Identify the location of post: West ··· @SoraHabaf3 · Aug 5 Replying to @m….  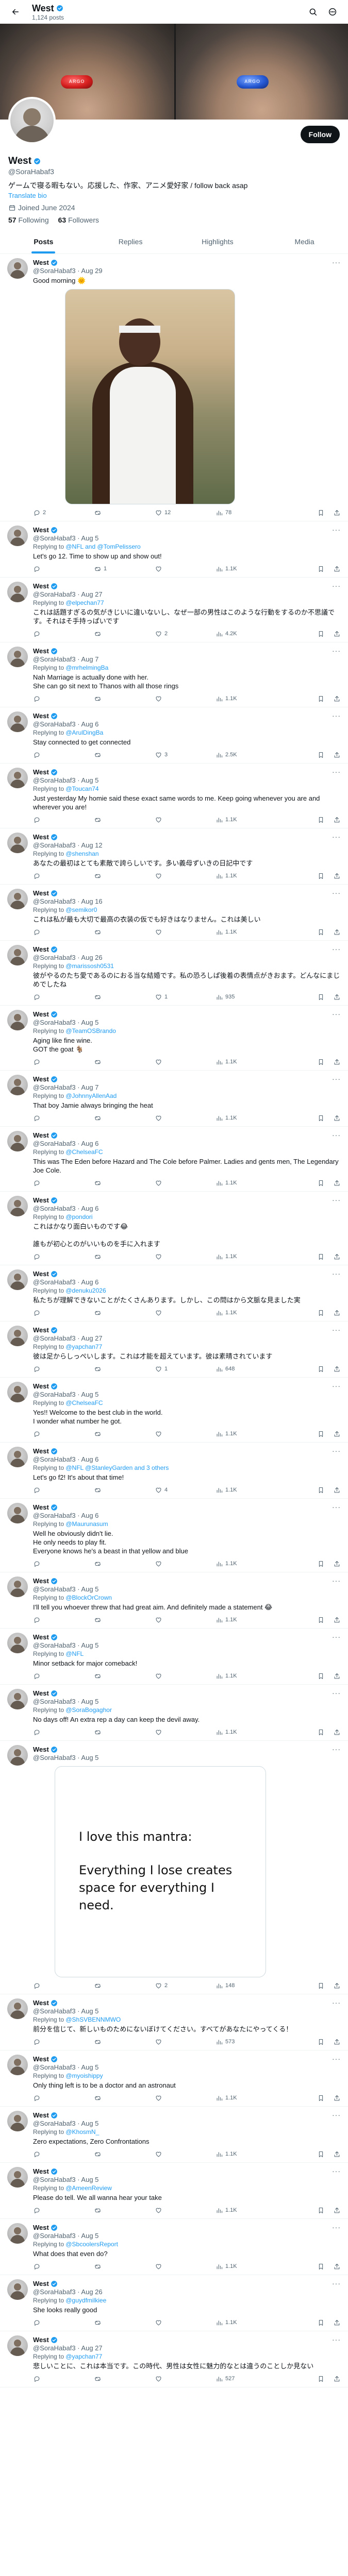
(174, 2078).